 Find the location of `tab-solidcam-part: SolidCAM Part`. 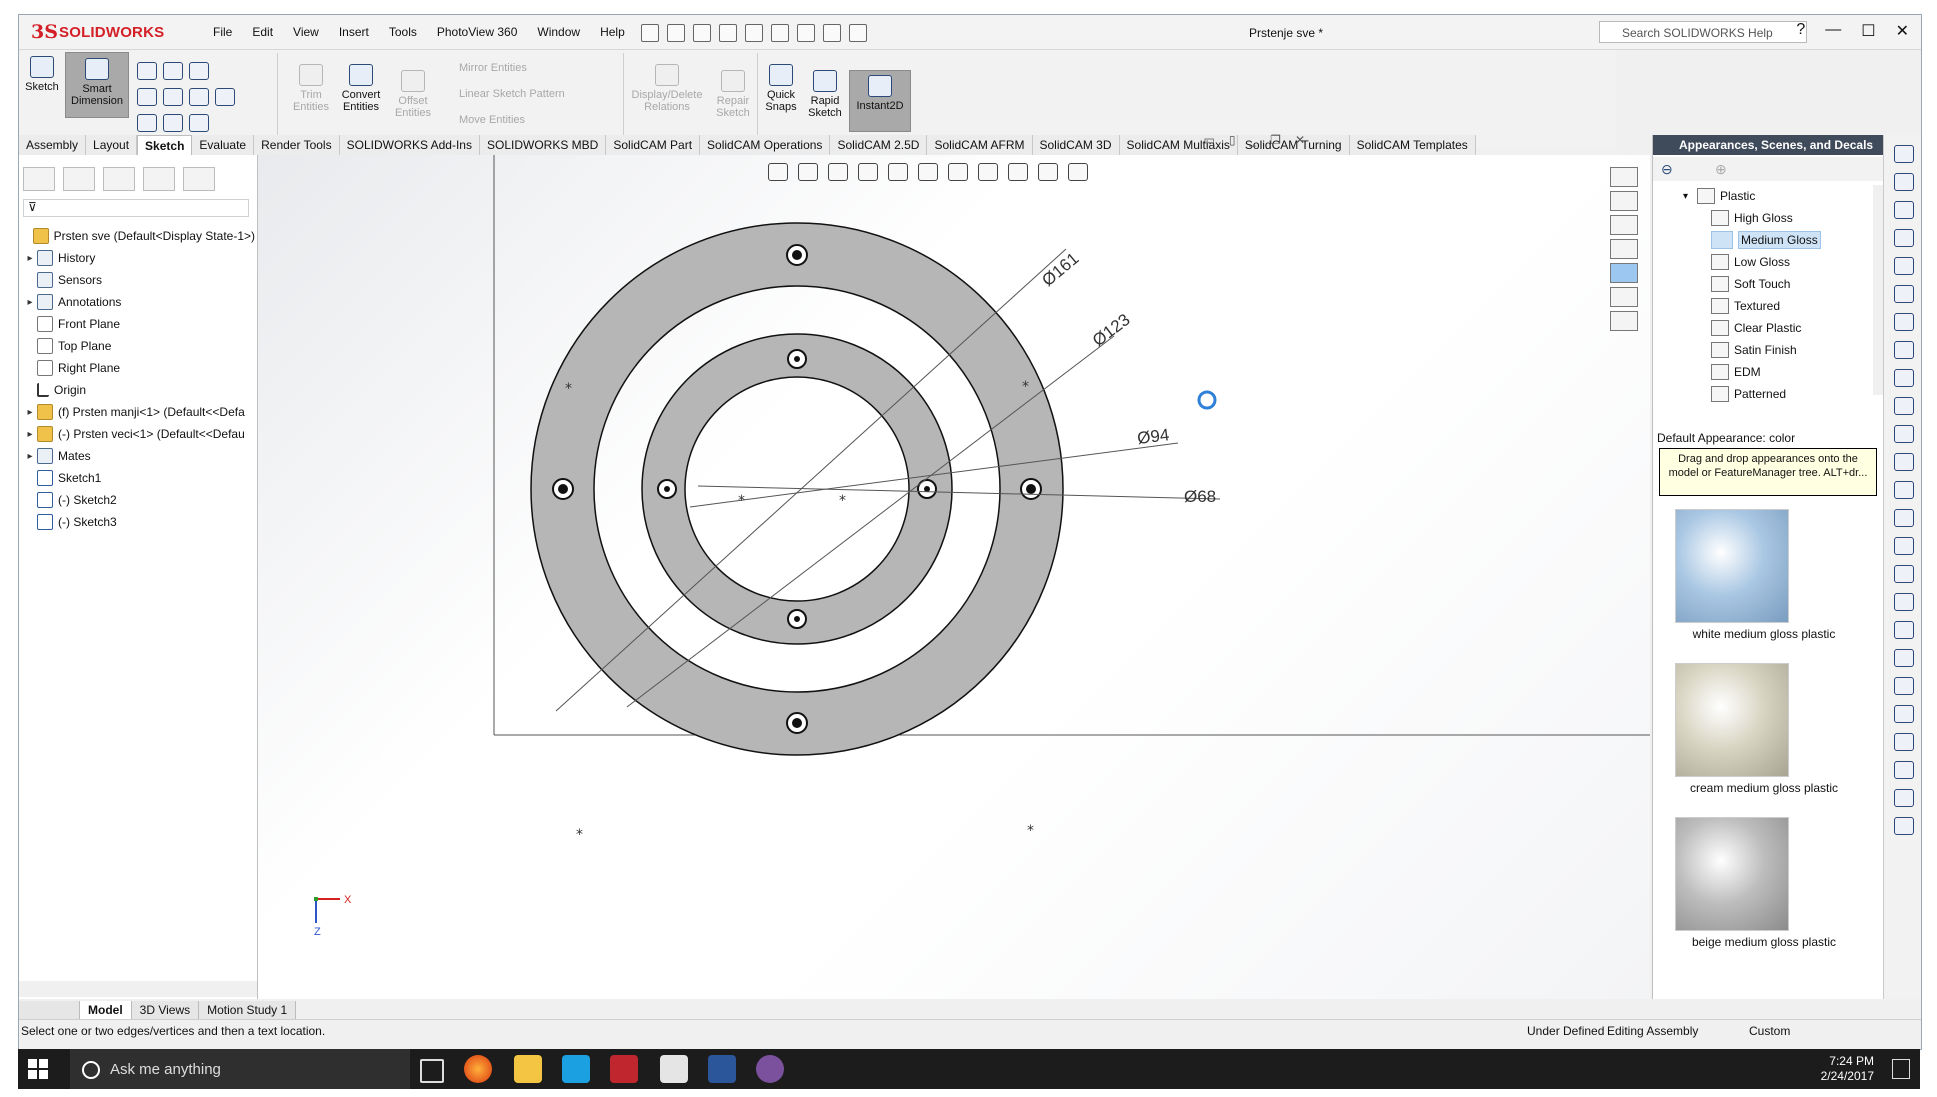

tab-solidcam-part: SolidCAM Part is located at coordinates (653, 145).